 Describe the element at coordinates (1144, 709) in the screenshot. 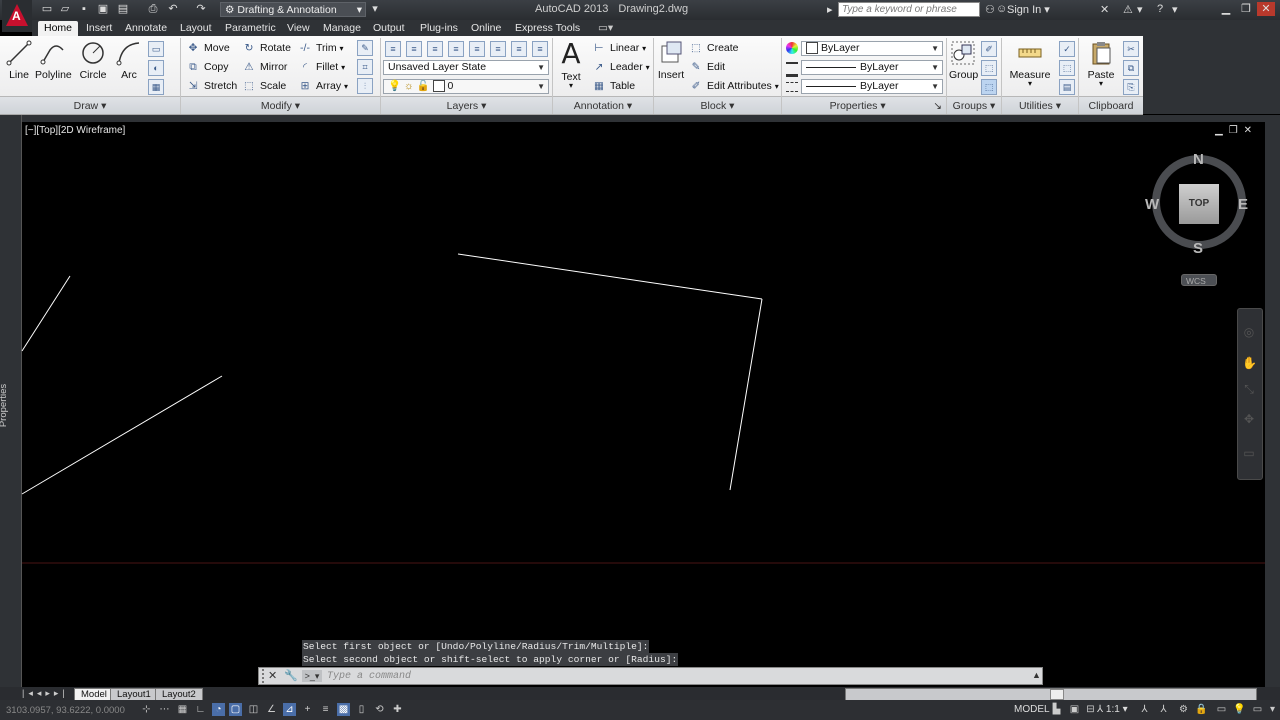

I see `annotation-autoscale-icon: ⅄` at that location.